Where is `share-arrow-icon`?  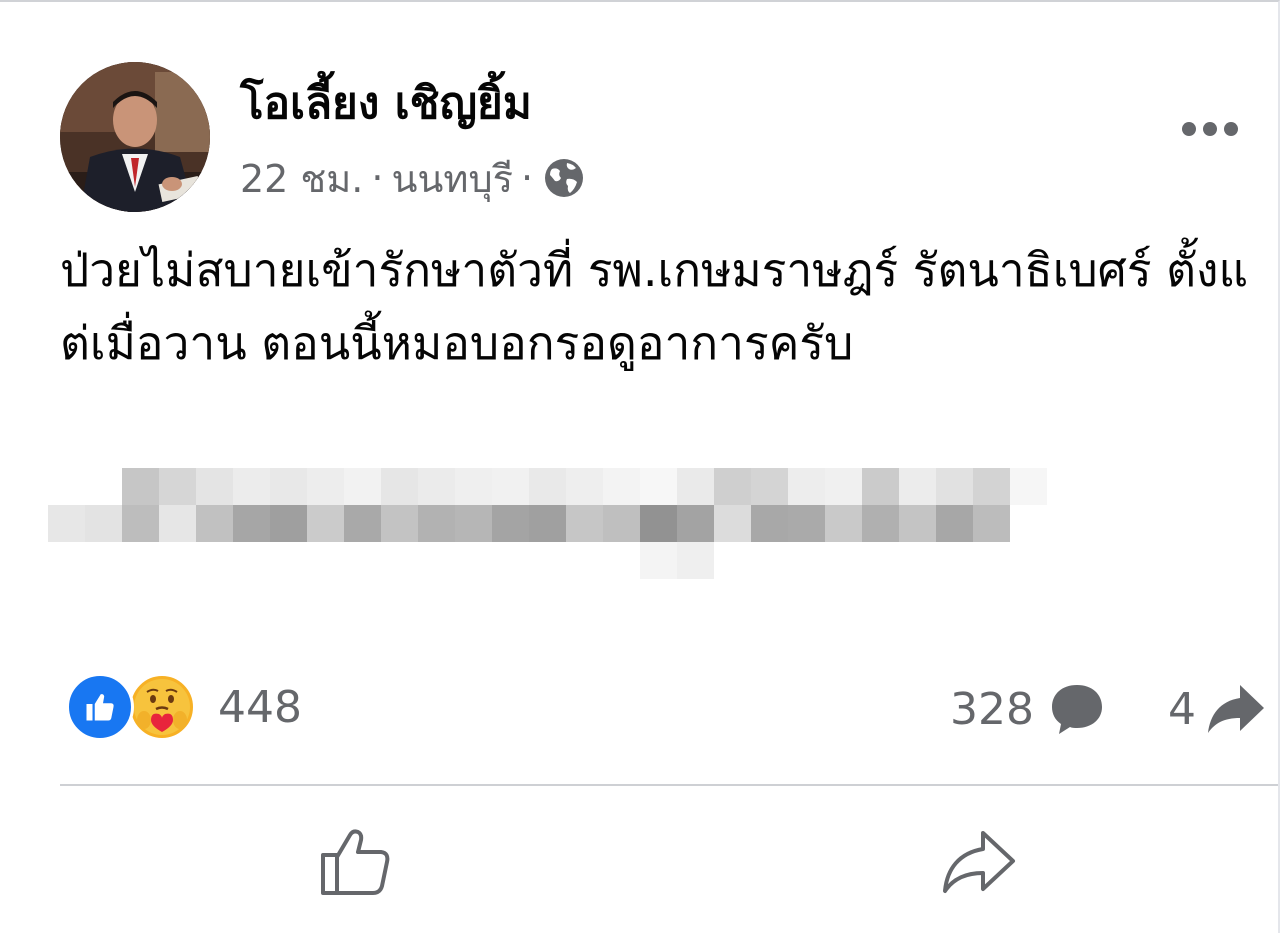
share-arrow-icon is located at coordinates (1236, 709).